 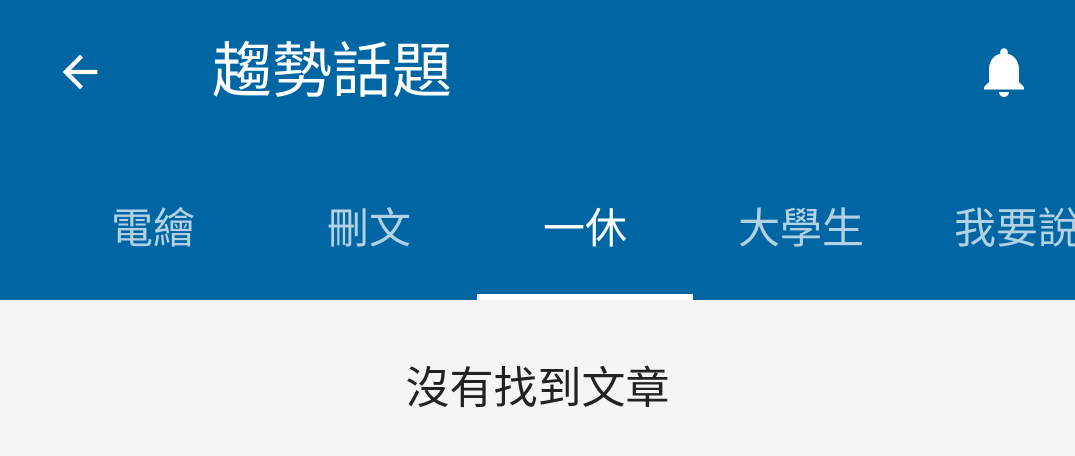 What do you see at coordinates (584, 228) in the screenshot?
I see `tab-label: 一休` at bounding box center [584, 228].